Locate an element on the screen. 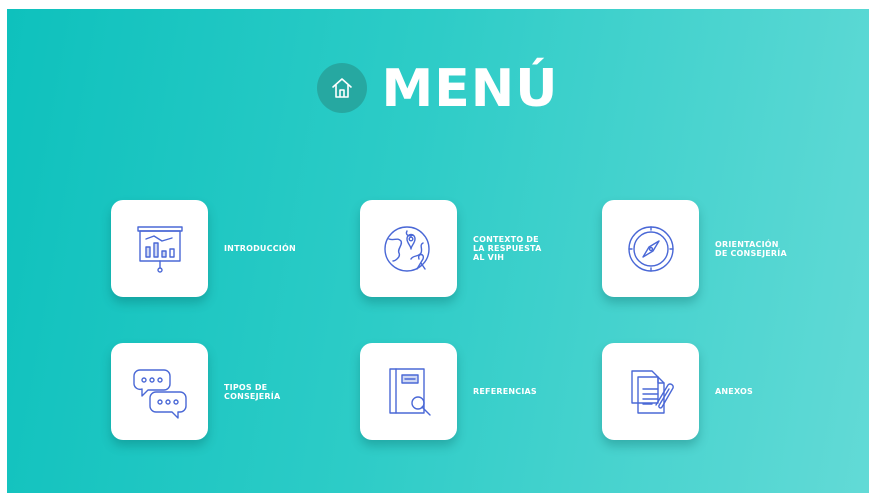  page-title: MENÚ is located at coordinates (470, 89).